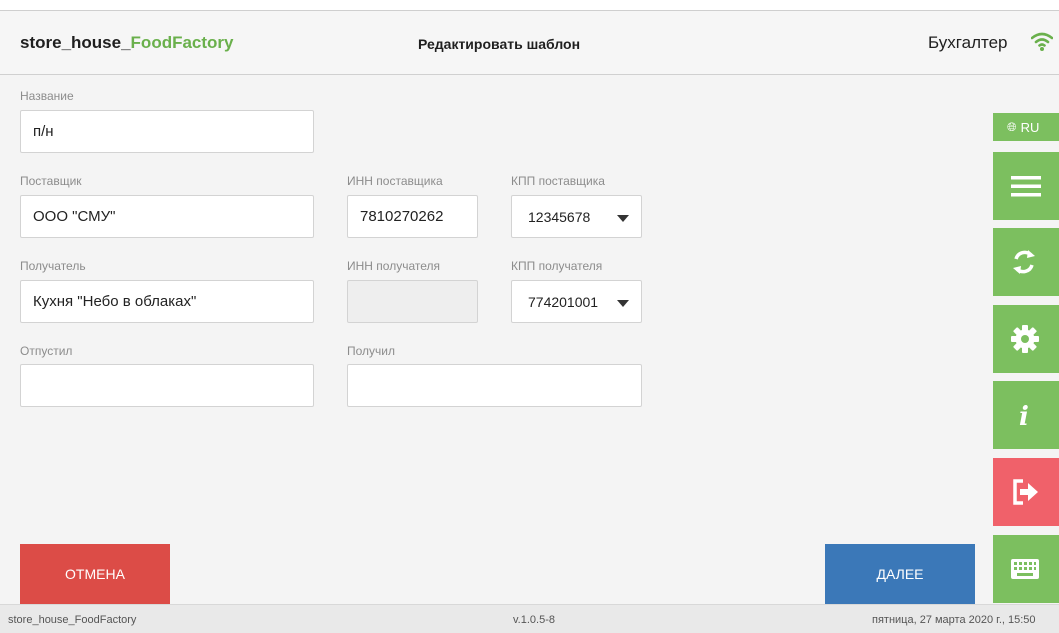  What do you see at coordinates (558, 181) in the screenshot?
I see `supplier-kpp-label: КПП поставщика` at bounding box center [558, 181].